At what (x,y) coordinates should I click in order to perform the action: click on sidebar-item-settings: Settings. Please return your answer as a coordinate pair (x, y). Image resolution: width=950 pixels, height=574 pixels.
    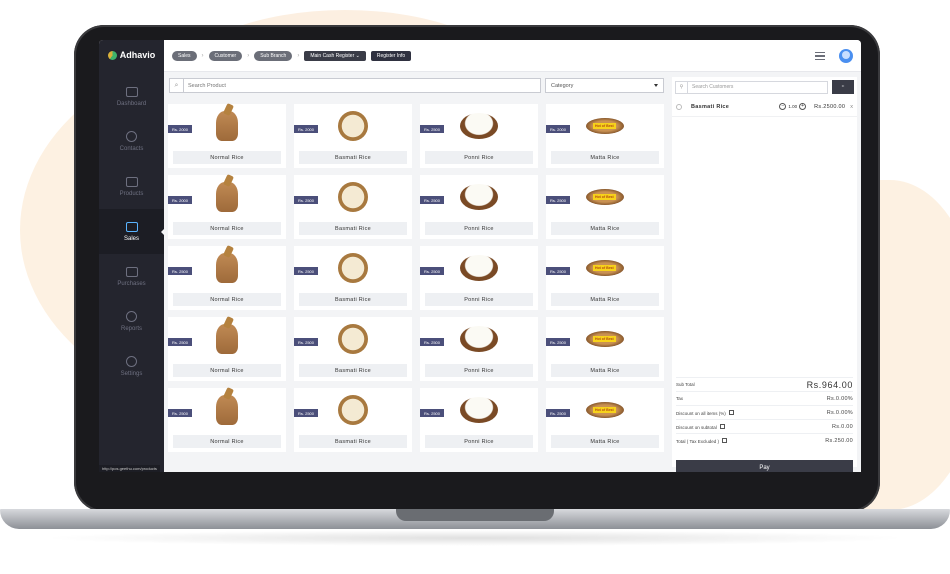
    Looking at the image, I should click on (131, 366).